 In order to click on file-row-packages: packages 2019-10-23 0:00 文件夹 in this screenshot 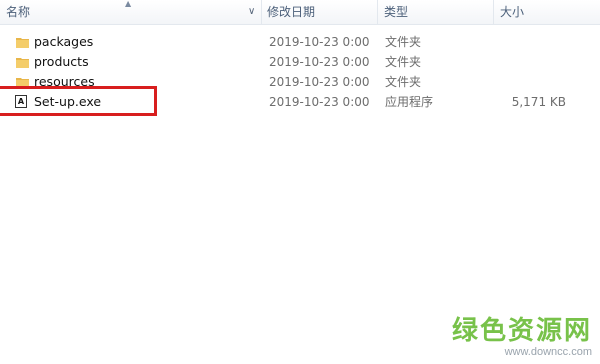, I will do `click(300, 42)`.